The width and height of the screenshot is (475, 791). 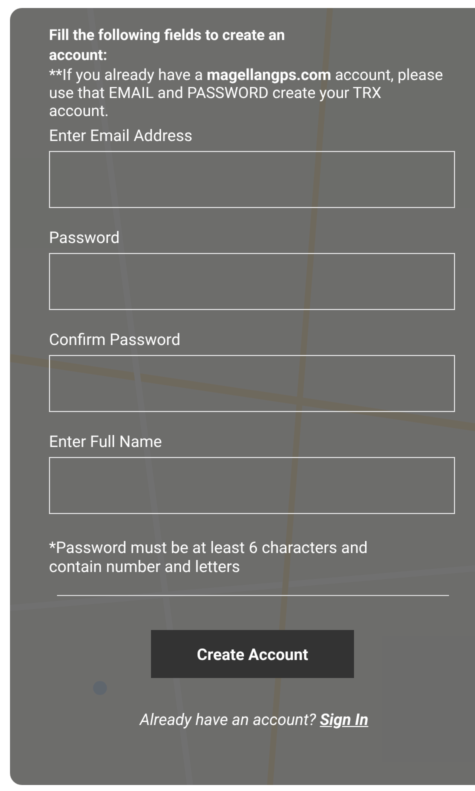 I want to click on field-label: Enter Email Address, so click(x=121, y=136).